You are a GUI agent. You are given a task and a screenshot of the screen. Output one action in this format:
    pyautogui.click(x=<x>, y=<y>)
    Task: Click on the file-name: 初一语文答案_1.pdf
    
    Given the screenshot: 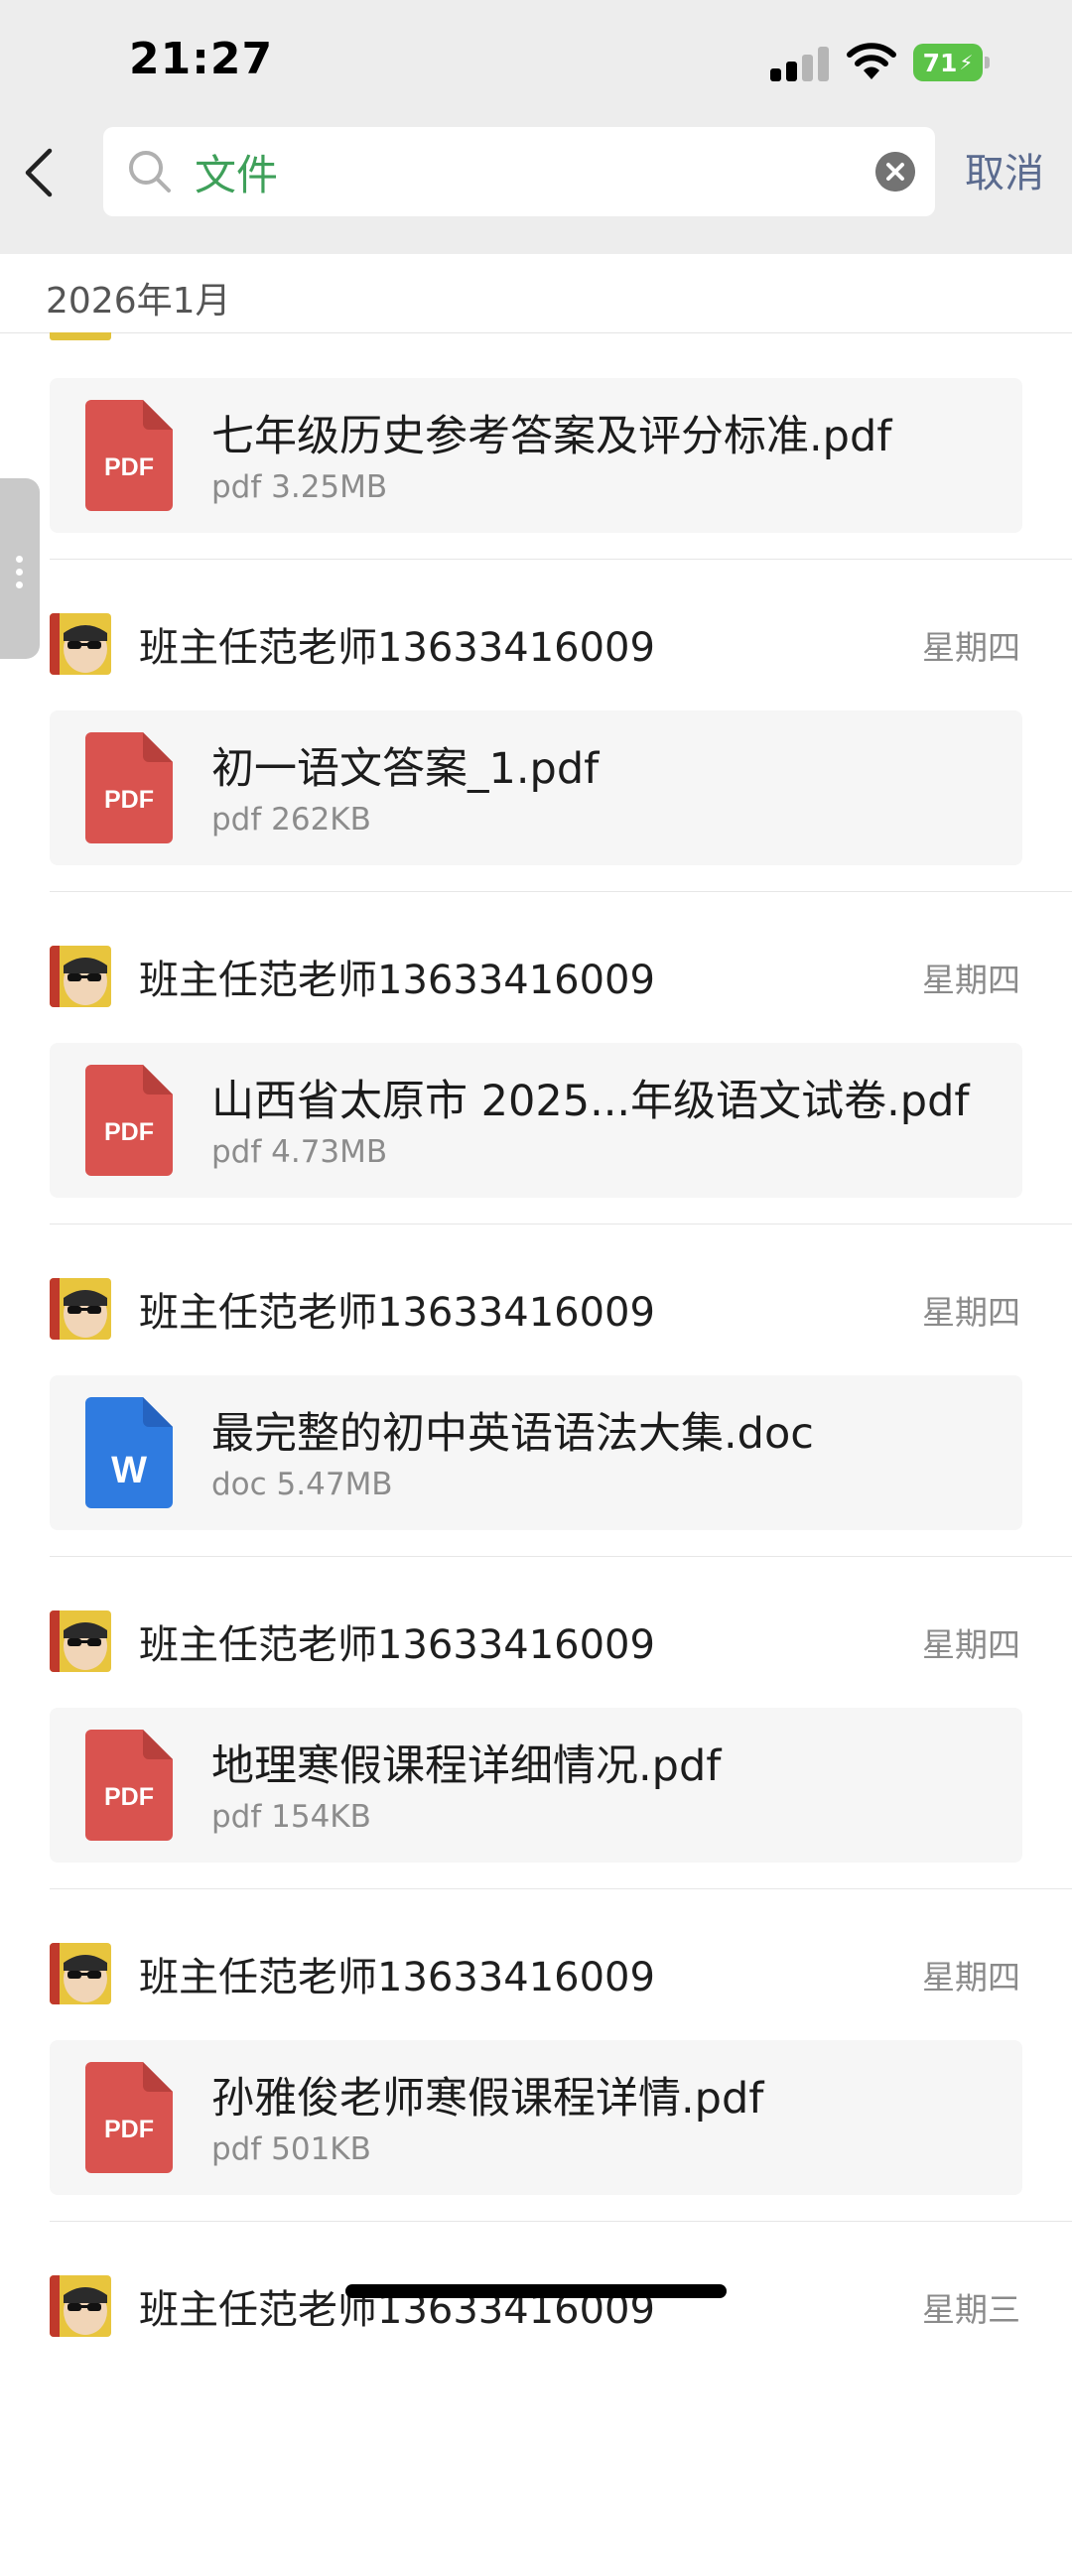 What is the action you would take?
    pyautogui.click(x=405, y=769)
    